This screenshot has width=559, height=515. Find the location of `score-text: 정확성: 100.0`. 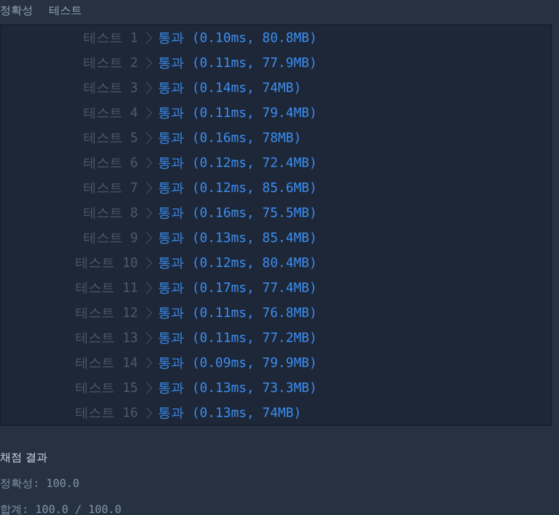

score-text: 정확성: 100.0 is located at coordinates (40, 483).